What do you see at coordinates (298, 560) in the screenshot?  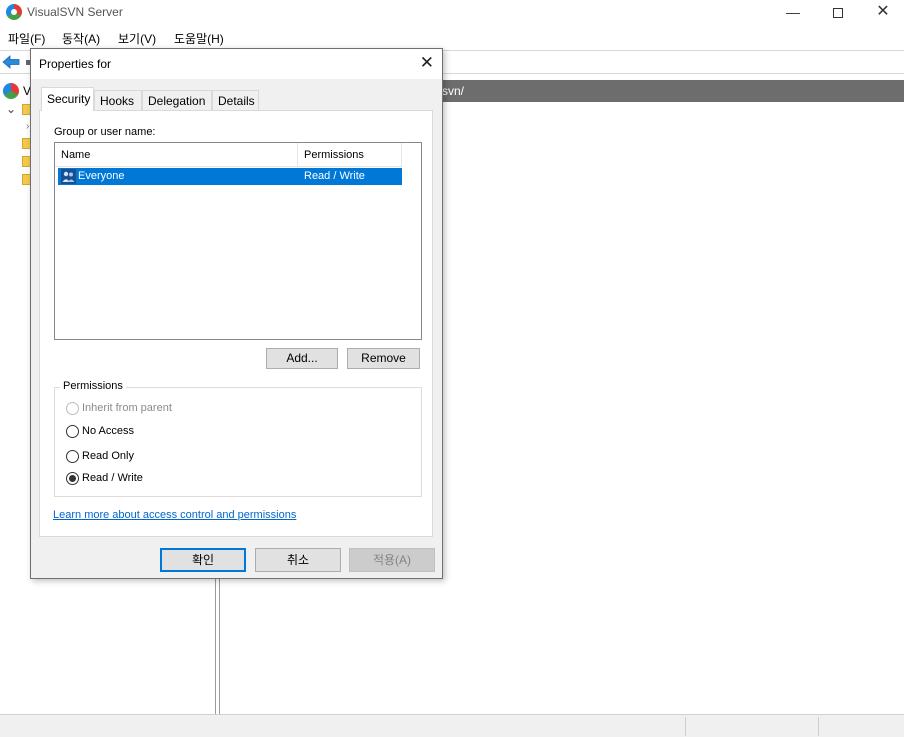 I see `cancel-button: 취소` at bounding box center [298, 560].